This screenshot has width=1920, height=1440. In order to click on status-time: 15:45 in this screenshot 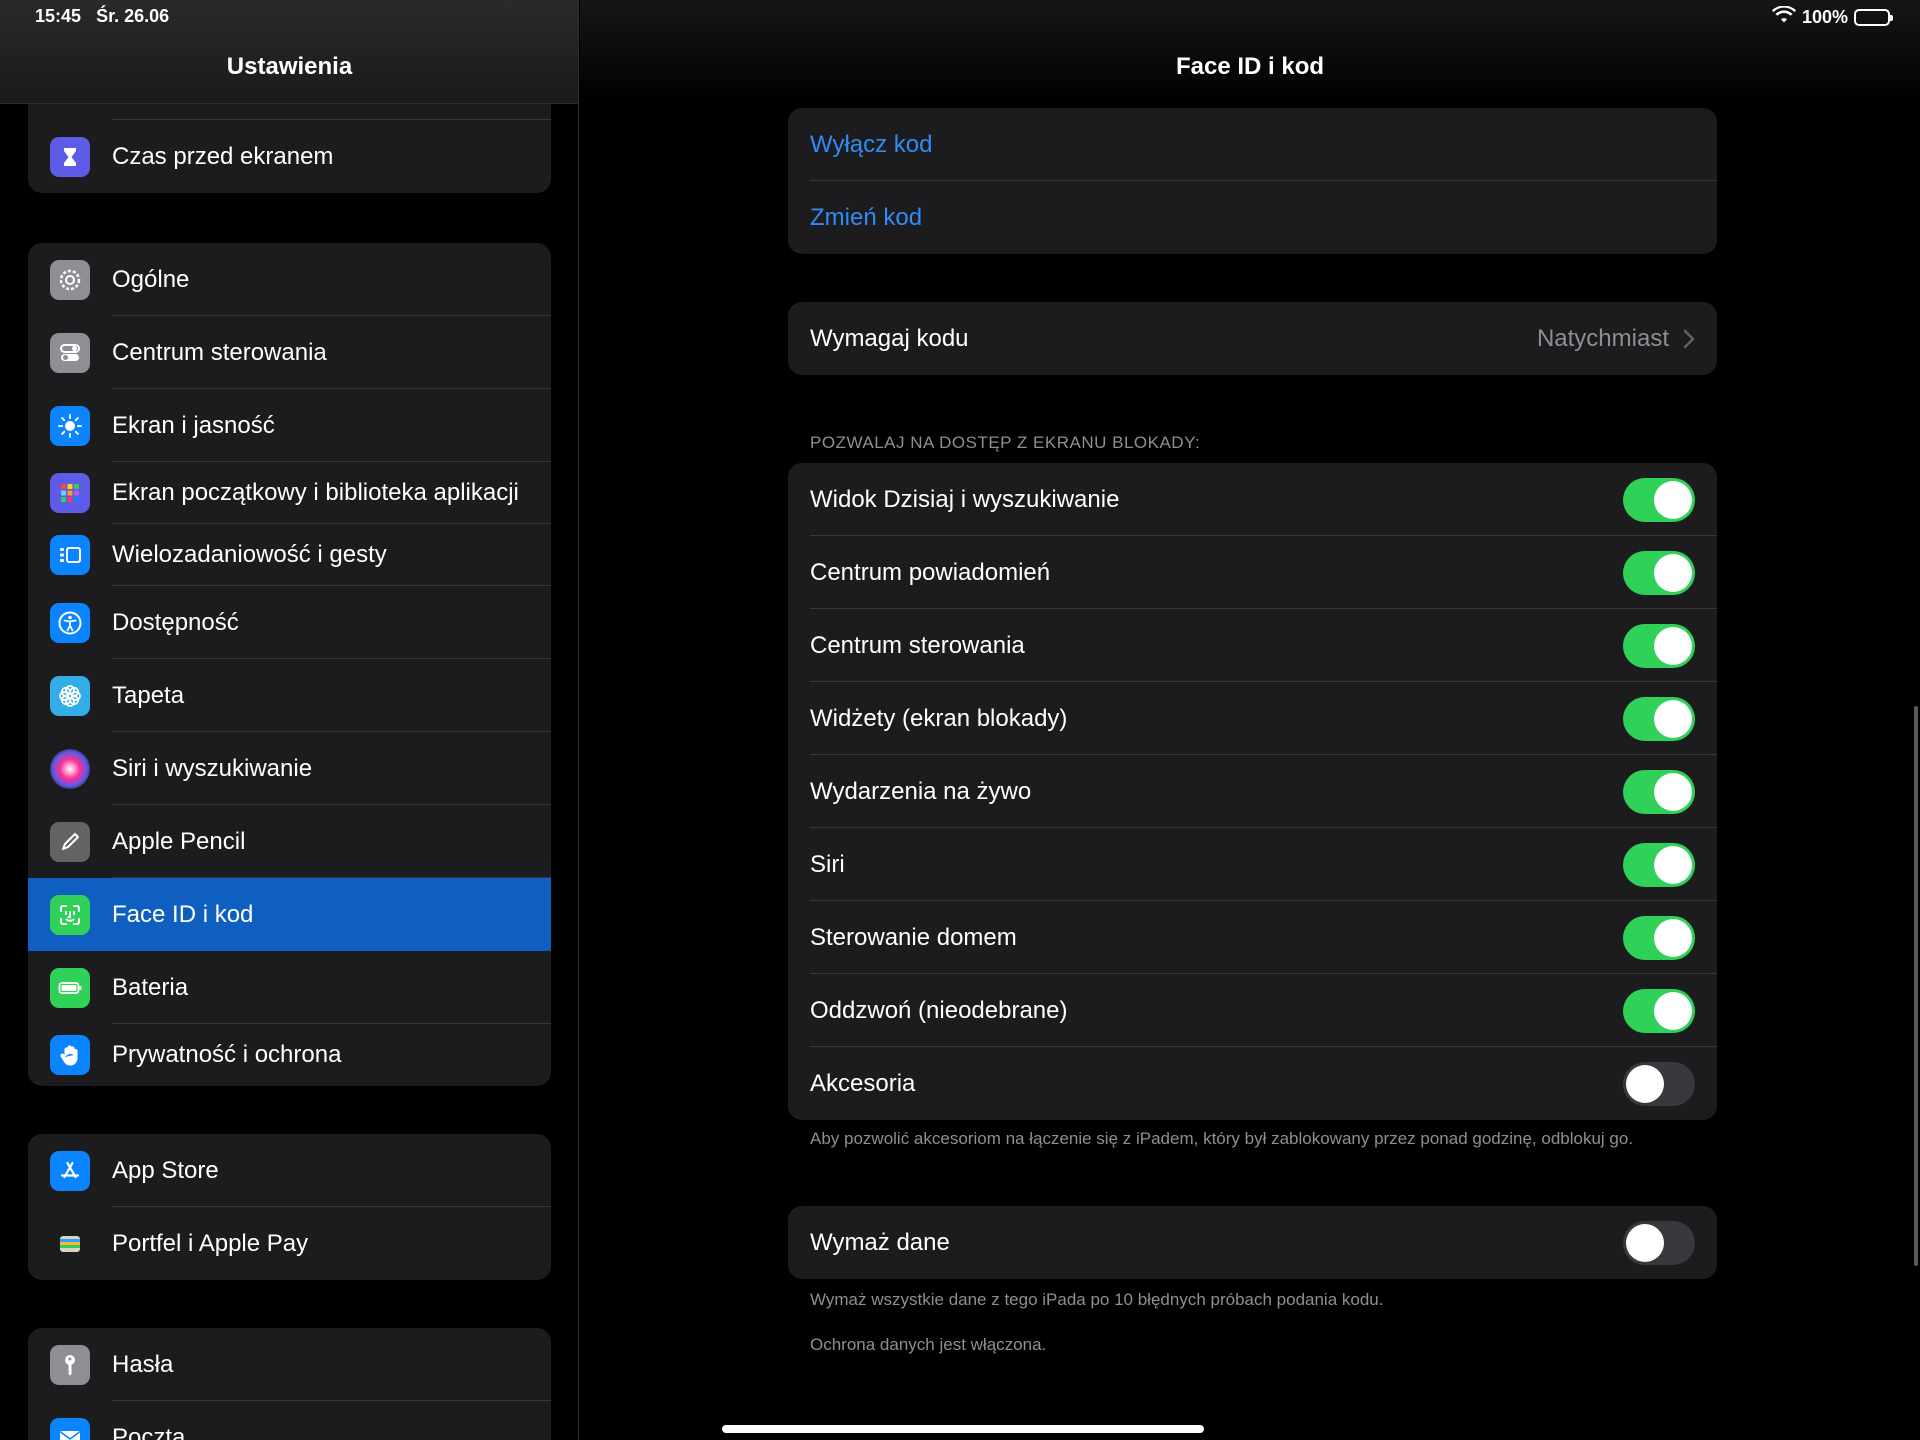, I will do `click(58, 16)`.